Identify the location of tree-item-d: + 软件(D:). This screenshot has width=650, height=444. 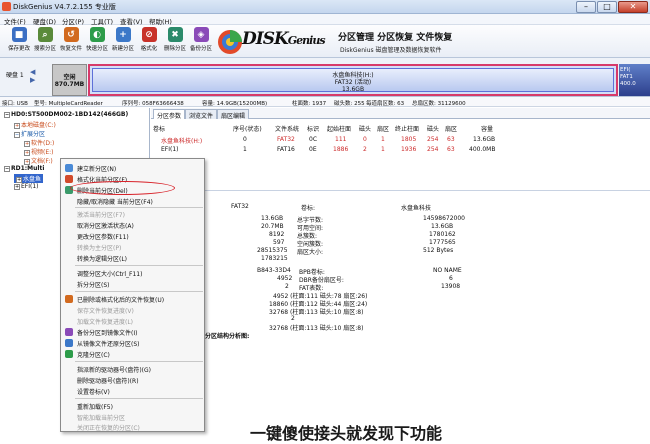
(39, 142).